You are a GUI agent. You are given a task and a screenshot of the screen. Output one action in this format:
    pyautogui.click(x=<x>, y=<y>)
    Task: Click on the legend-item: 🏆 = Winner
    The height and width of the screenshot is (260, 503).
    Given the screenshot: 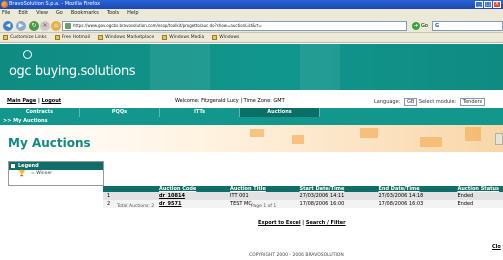 What is the action you would take?
    pyautogui.click(x=56, y=174)
    